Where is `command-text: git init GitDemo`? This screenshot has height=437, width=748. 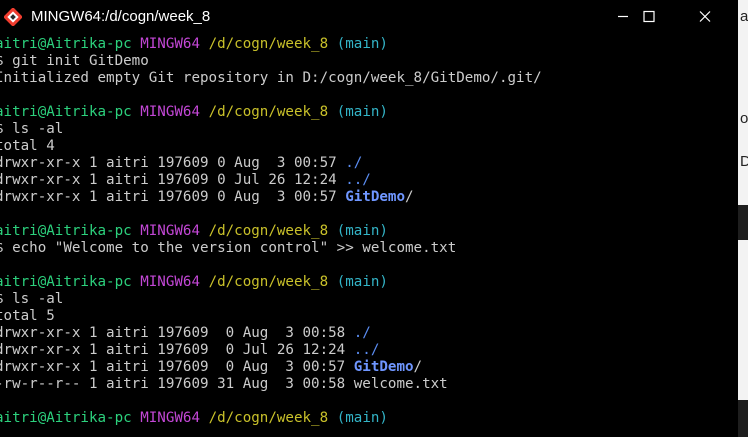 command-text: git init GitDemo is located at coordinates (80, 61).